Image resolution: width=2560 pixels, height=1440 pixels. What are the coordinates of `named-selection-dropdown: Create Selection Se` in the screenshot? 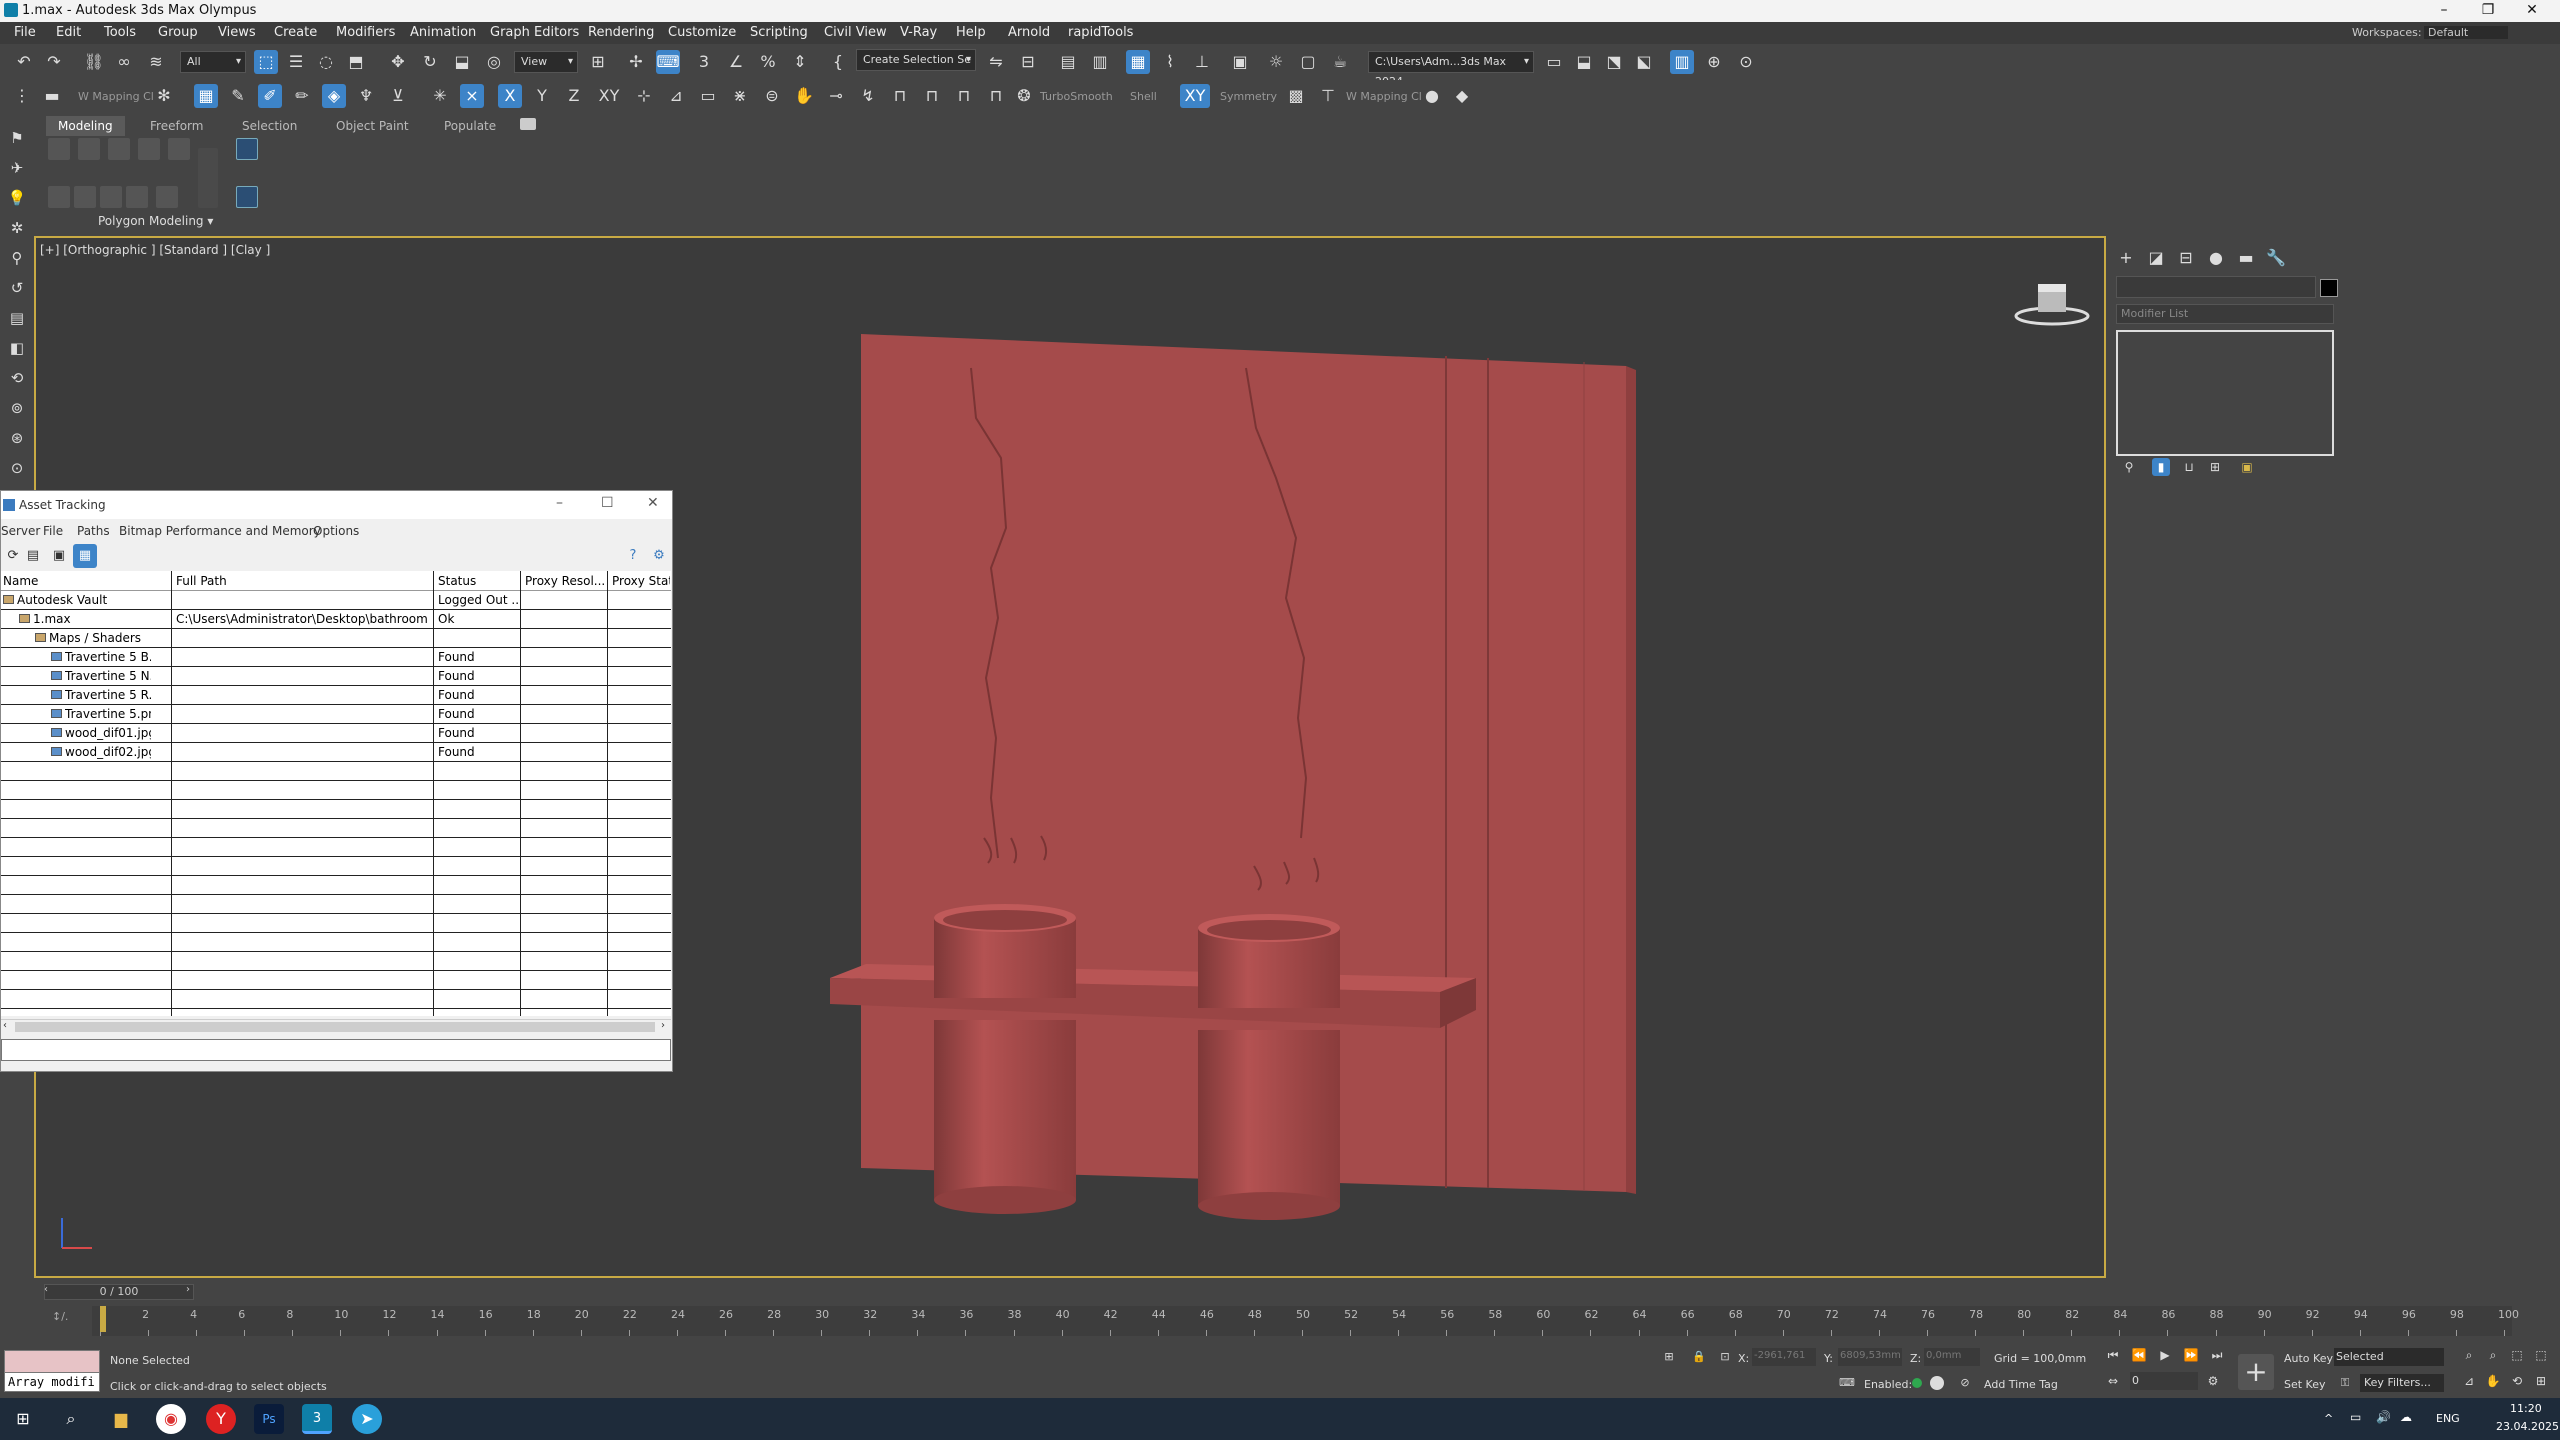 It's located at (916, 60).